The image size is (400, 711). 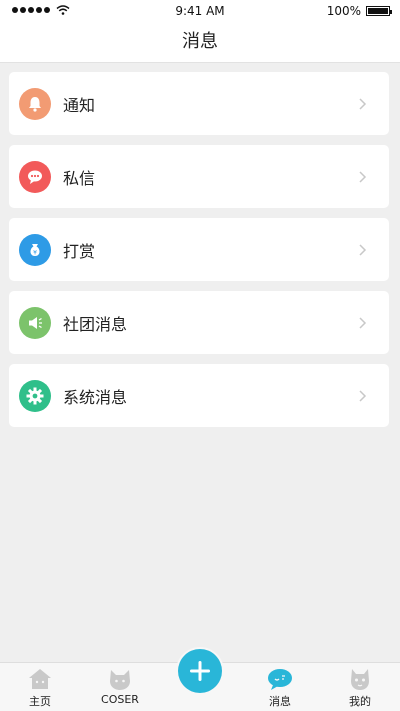 What do you see at coordinates (199, 176) in the screenshot?
I see `list-item-private-messages: 私信` at bounding box center [199, 176].